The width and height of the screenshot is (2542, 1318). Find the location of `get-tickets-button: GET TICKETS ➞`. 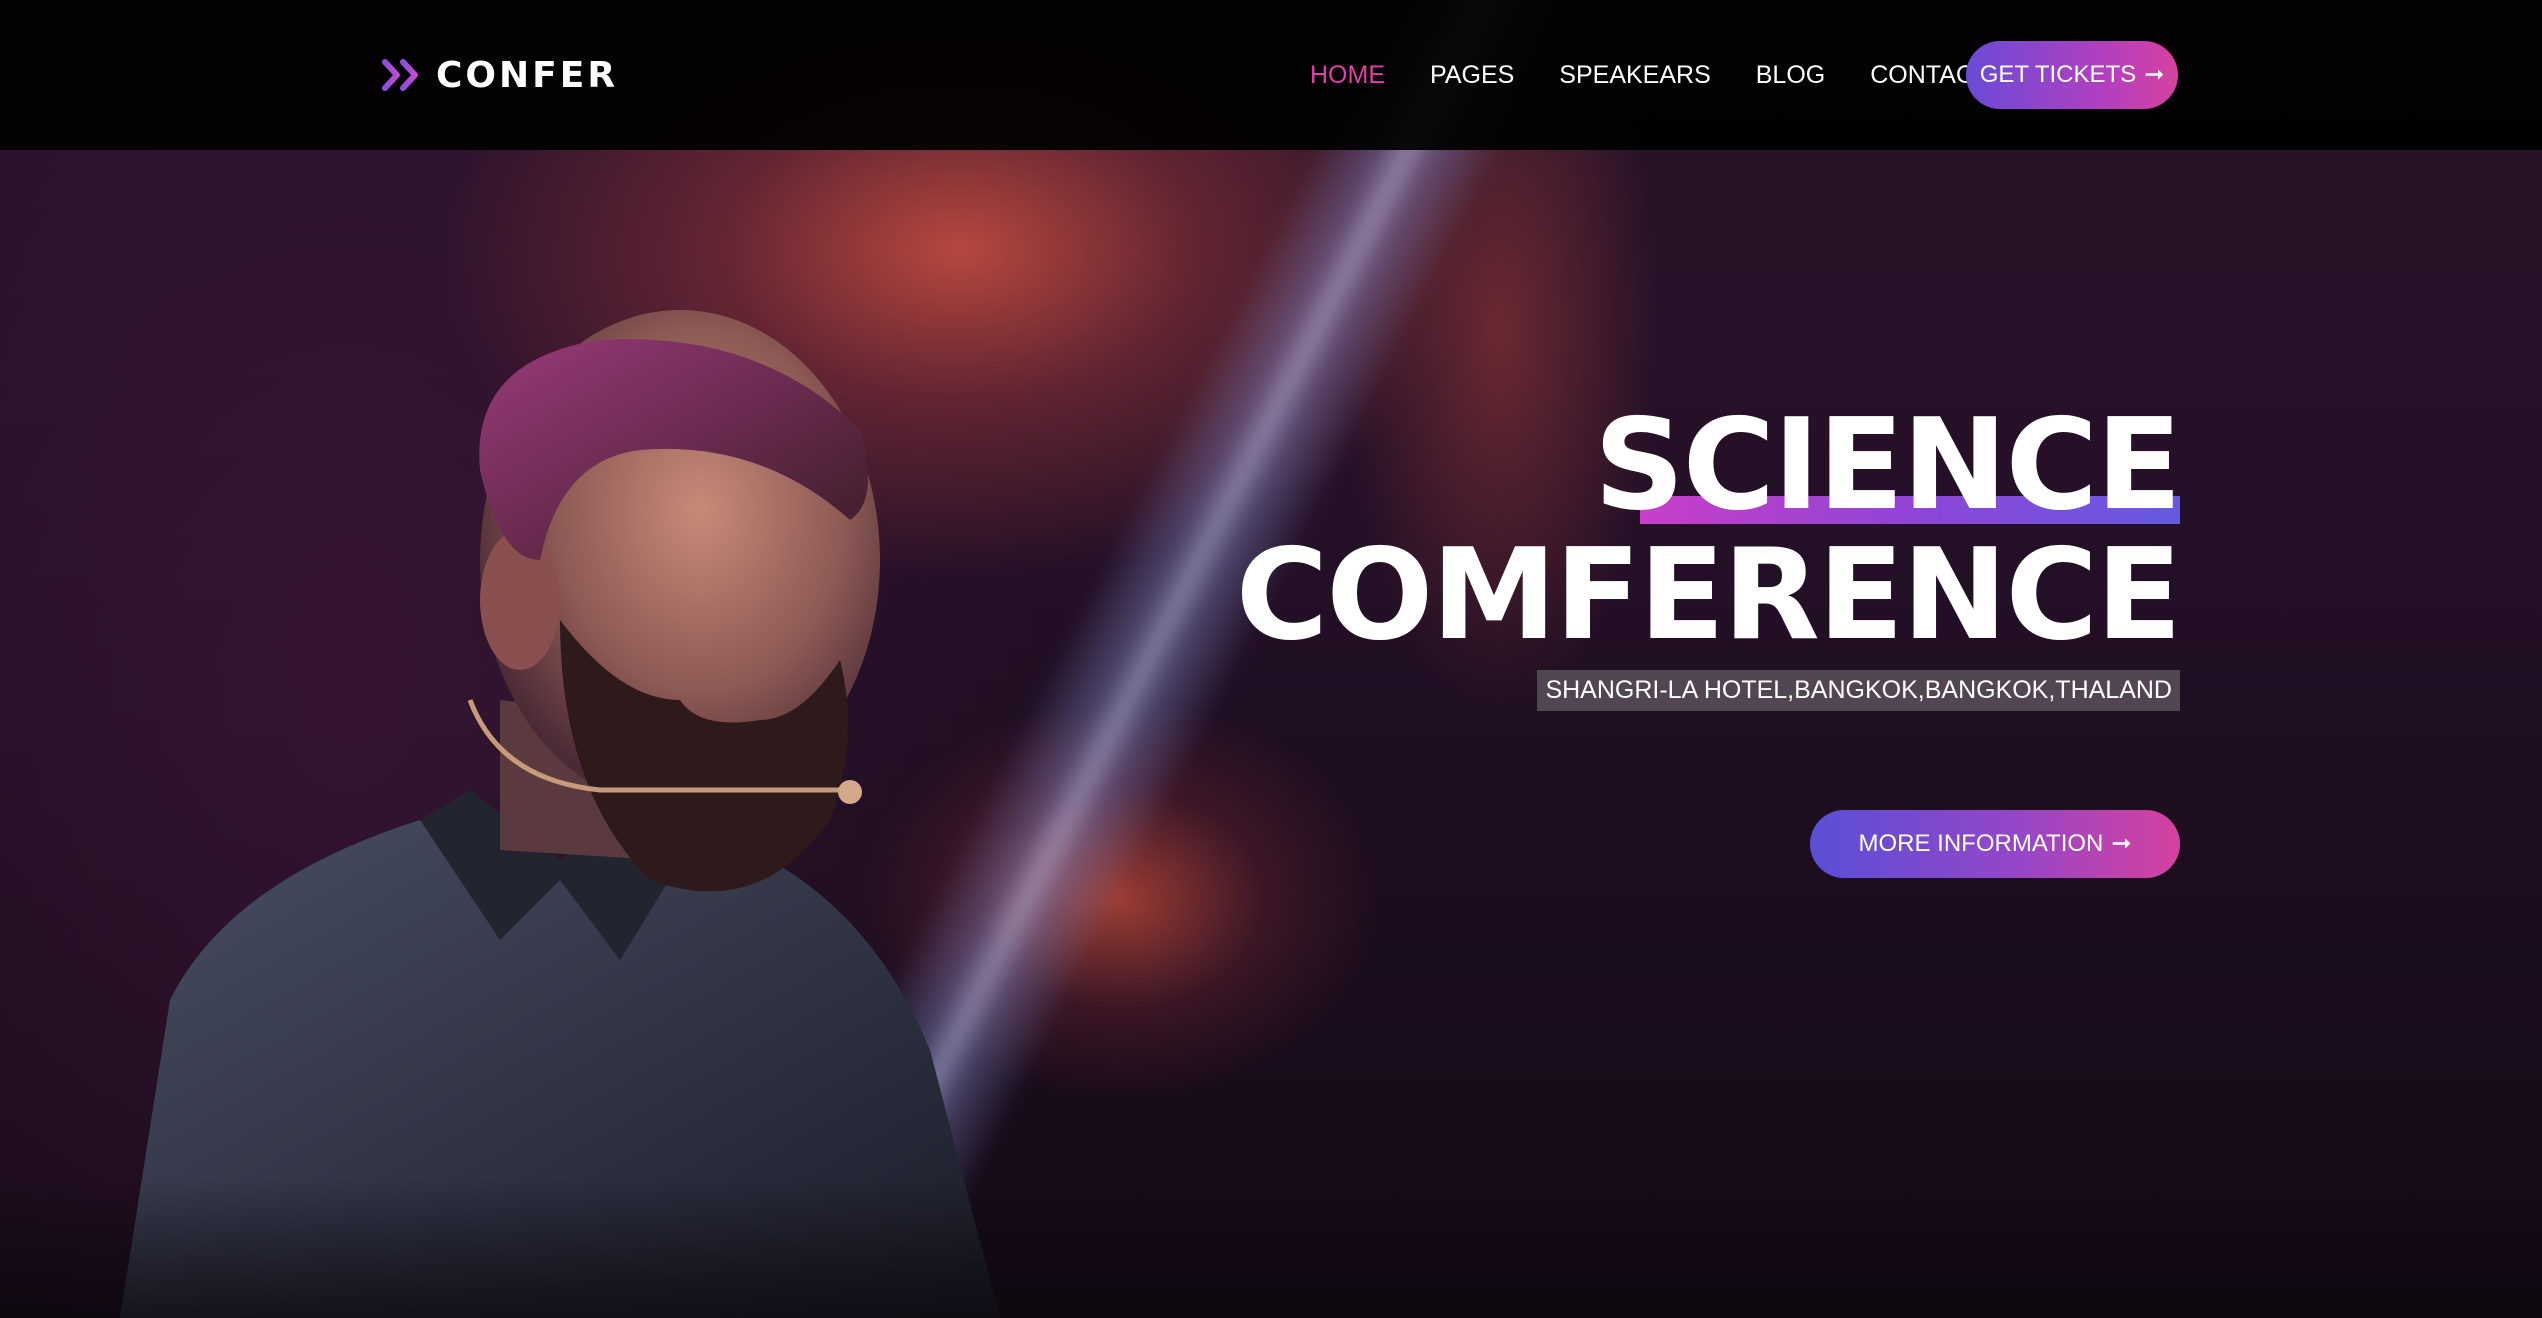

get-tickets-button: GET TICKETS ➞ is located at coordinates (2072, 75).